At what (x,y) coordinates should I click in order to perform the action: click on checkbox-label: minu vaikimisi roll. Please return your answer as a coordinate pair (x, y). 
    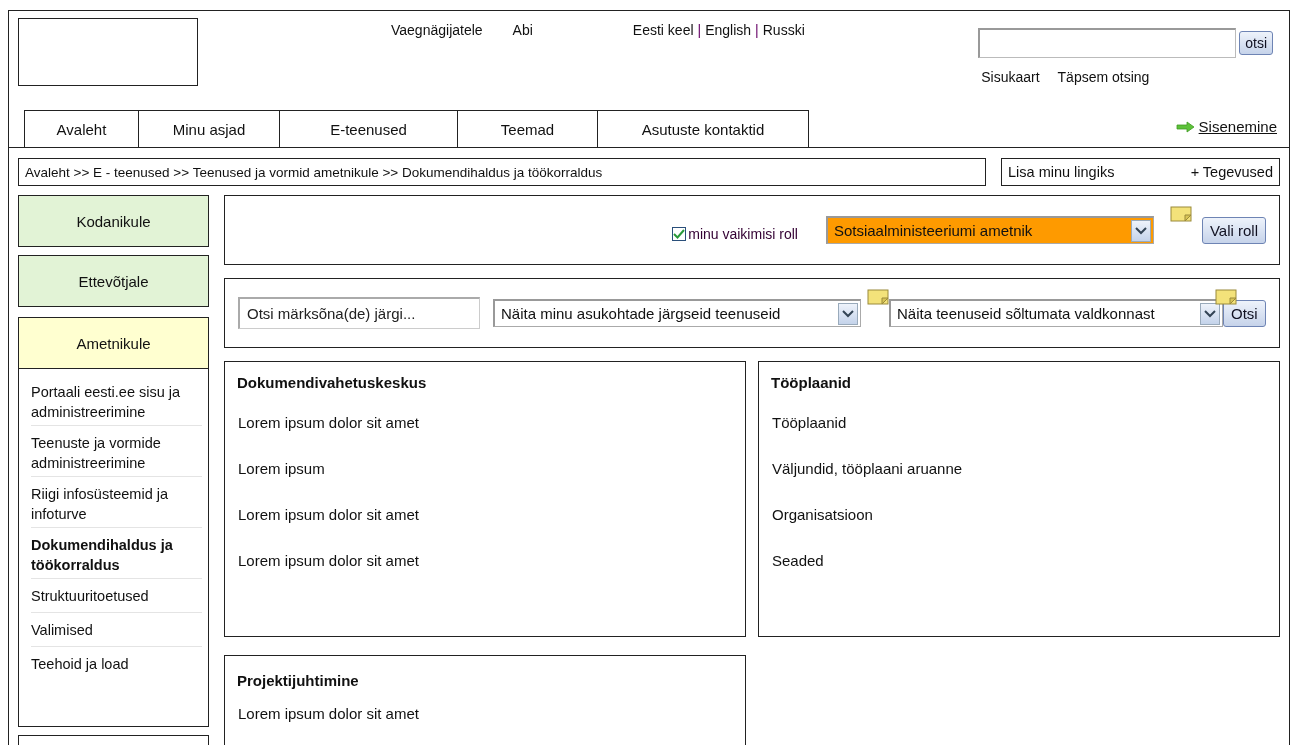
    Looking at the image, I should click on (743, 234).